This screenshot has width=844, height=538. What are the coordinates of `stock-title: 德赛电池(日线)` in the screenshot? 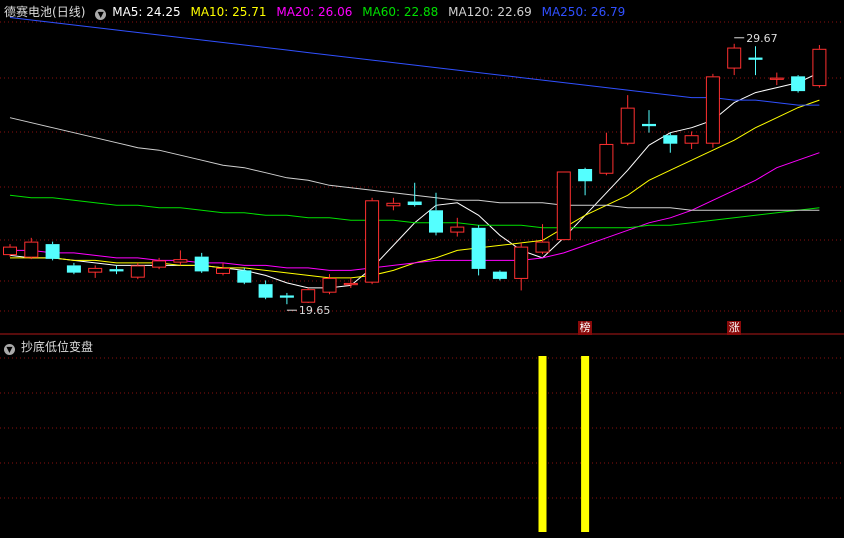 It's located at (44, 12).